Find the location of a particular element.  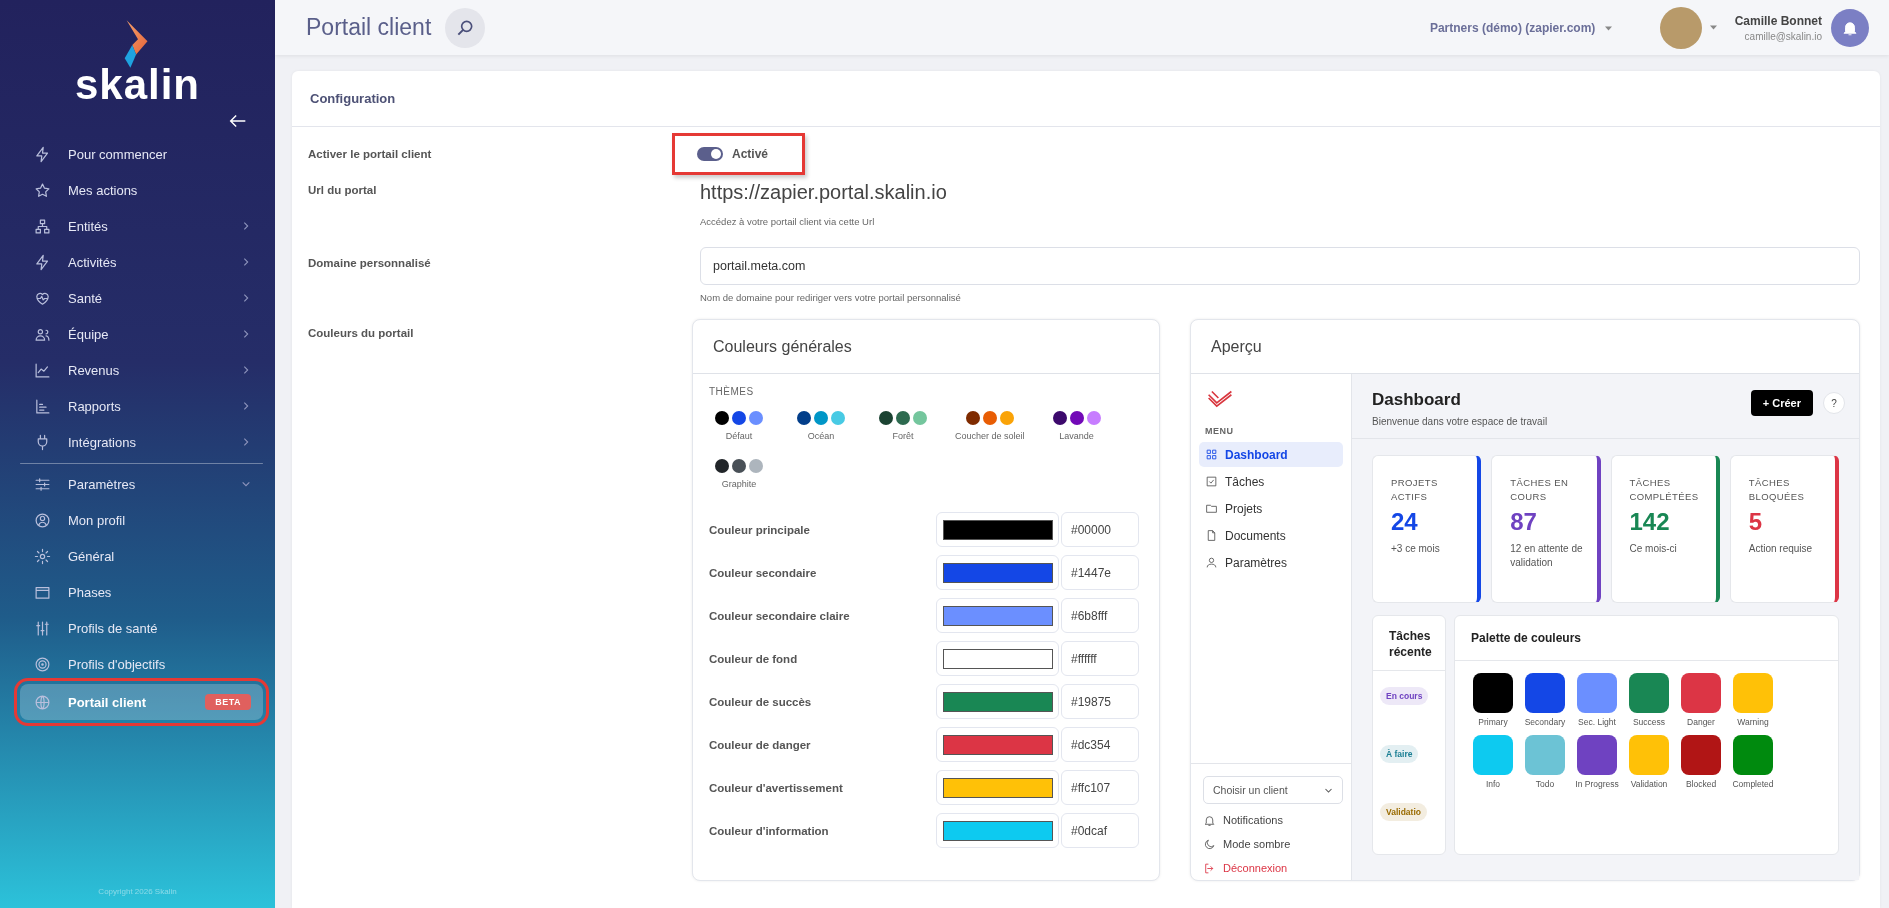

nav-item: Rapports is located at coordinates (141, 406).